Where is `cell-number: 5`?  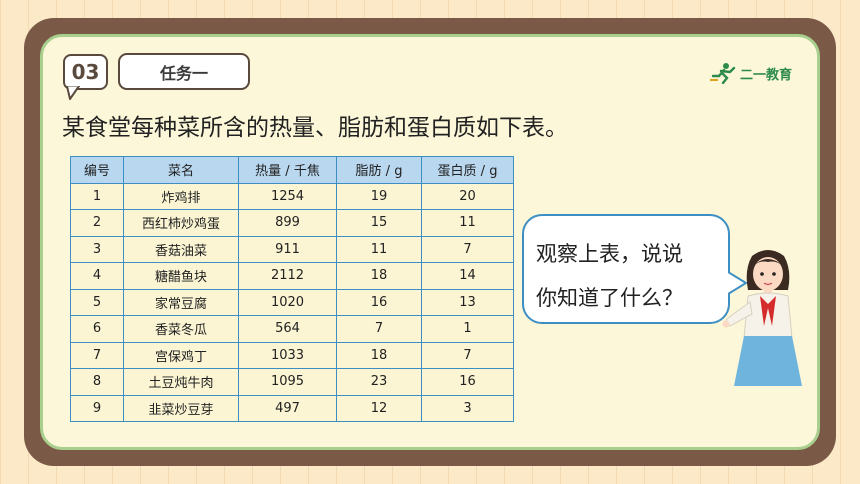
cell-number: 5 is located at coordinates (97, 302).